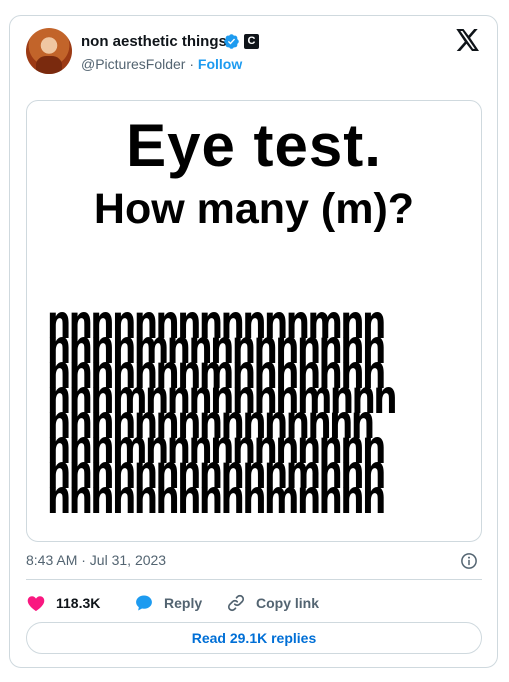  I want to click on divider, so click(254, 579).